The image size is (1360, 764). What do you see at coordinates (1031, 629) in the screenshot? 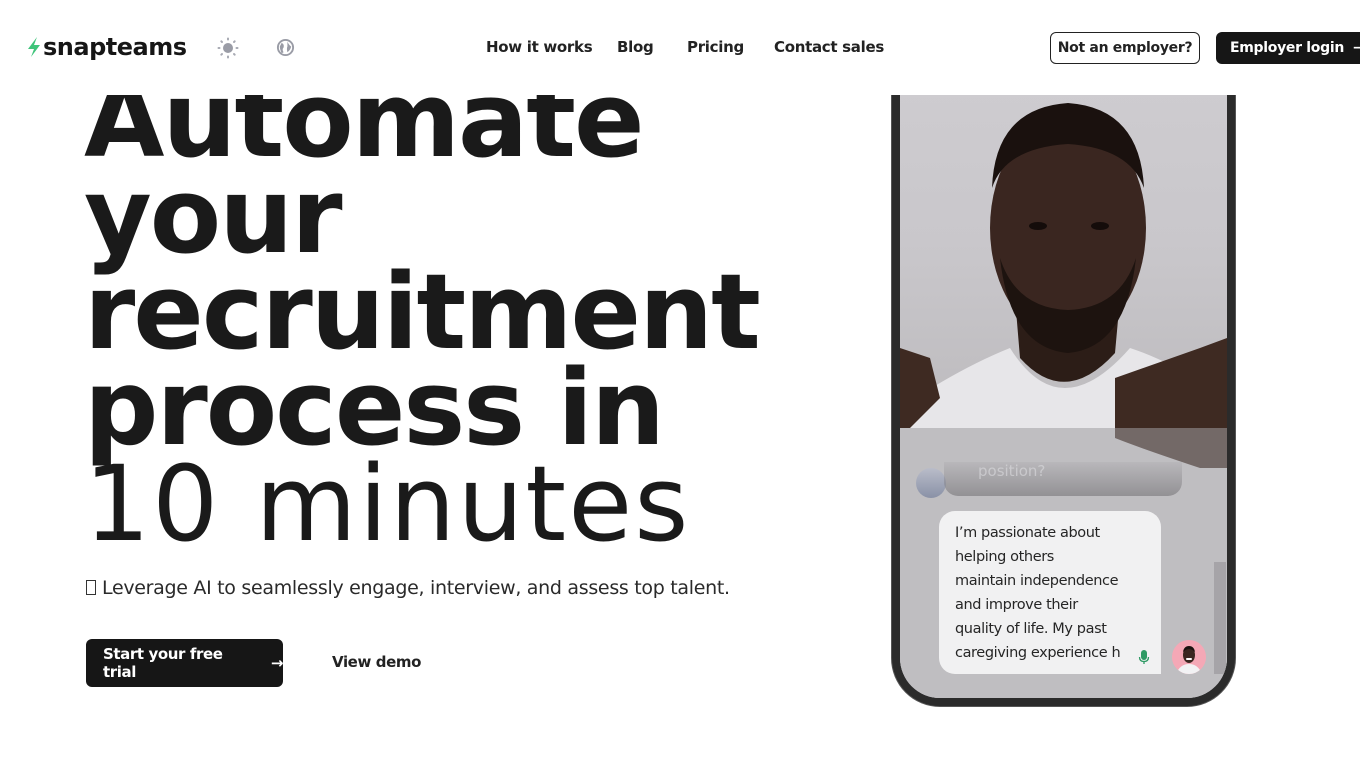
I see `answer-line: quality of life. My past` at bounding box center [1031, 629].